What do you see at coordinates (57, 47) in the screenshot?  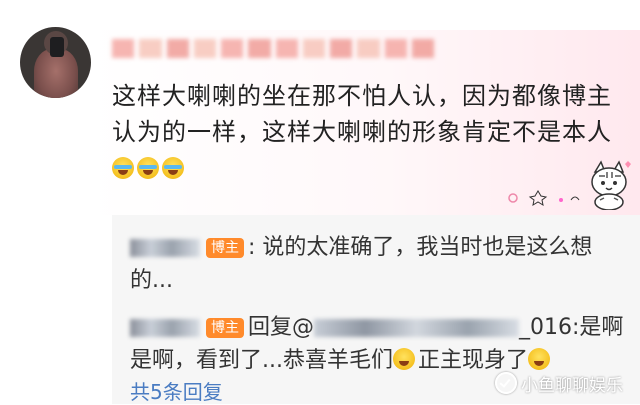 I see `avatar-phone` at bounding box center [57, 47].